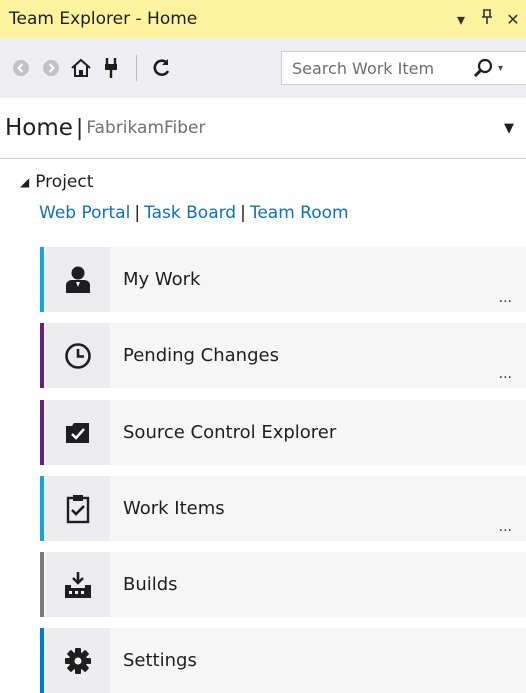  What do you see at coordinates (299, 213) in the screenshot?
I see `team-room-link: Team Room` at bounding box center [299, 213].